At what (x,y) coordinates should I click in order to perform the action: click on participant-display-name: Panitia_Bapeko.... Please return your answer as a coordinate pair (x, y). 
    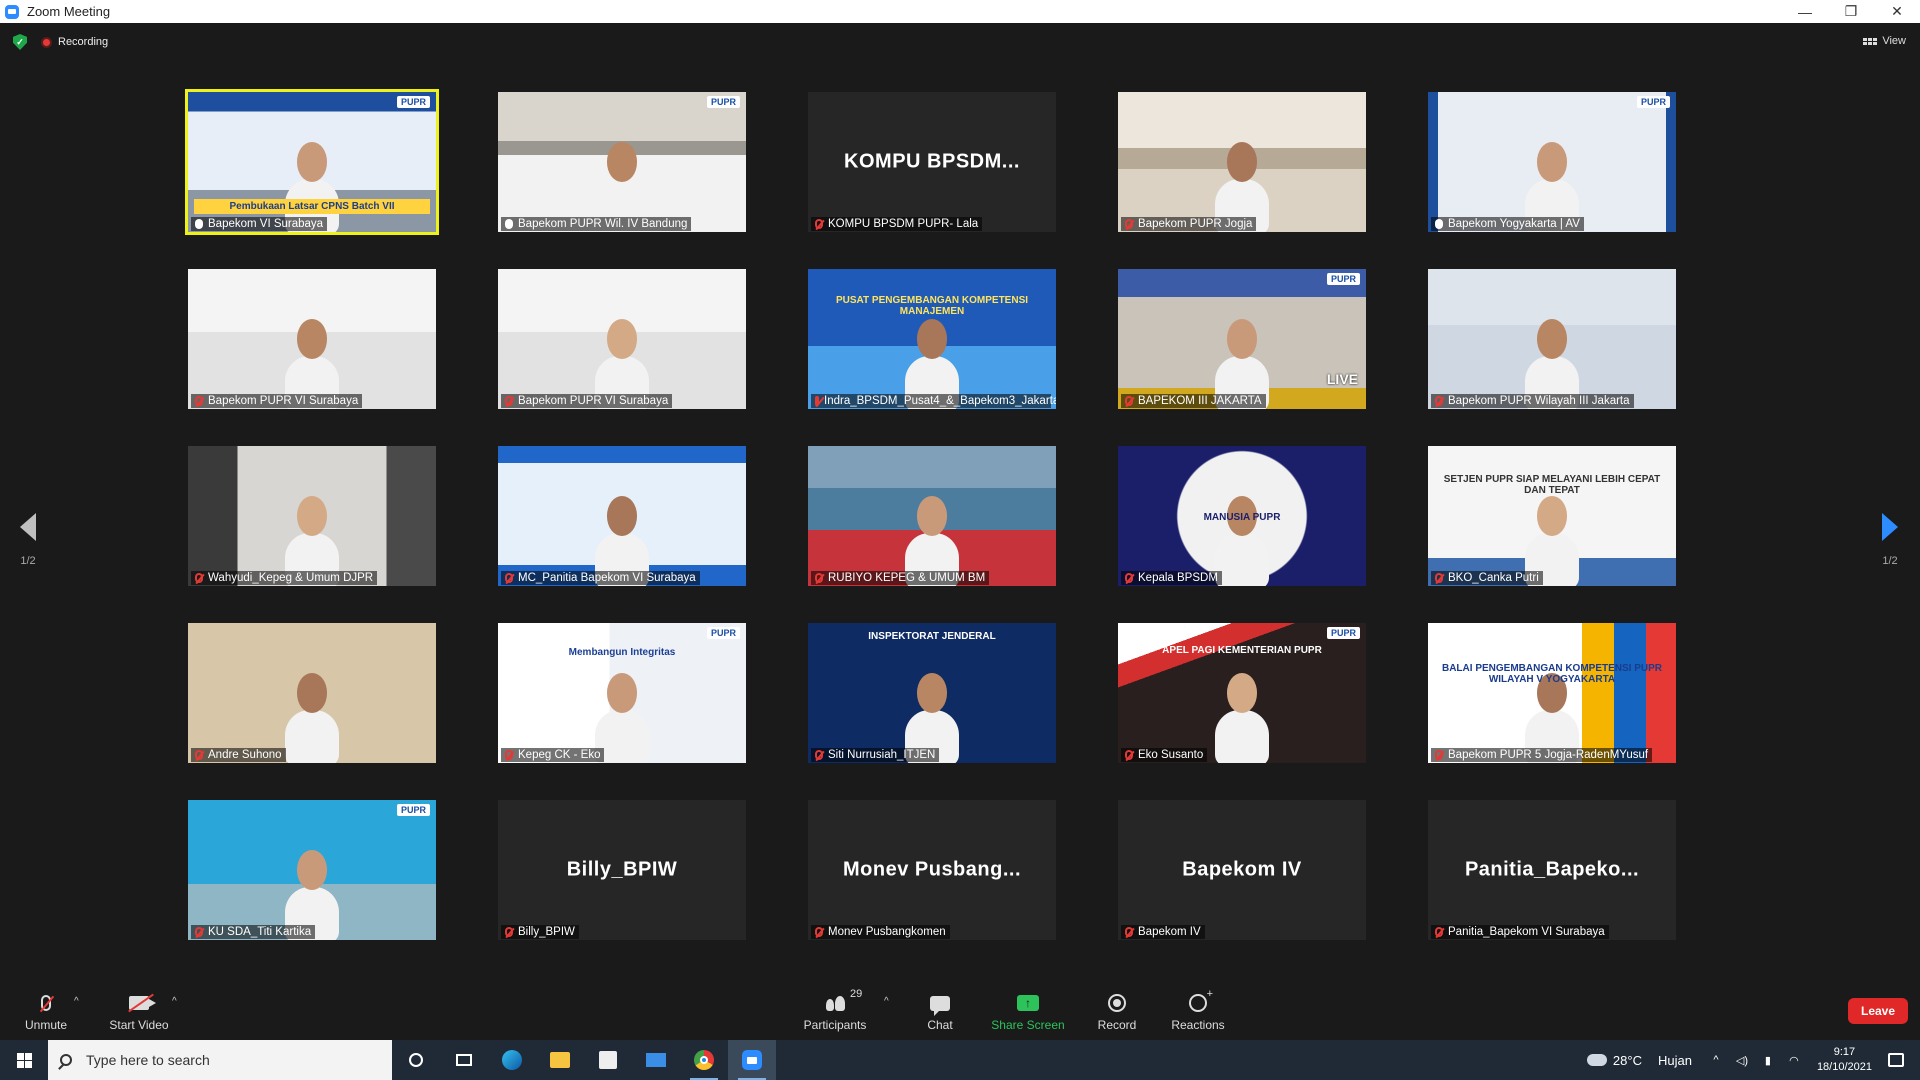
    Looking at the image, I should click on (1552, 869).